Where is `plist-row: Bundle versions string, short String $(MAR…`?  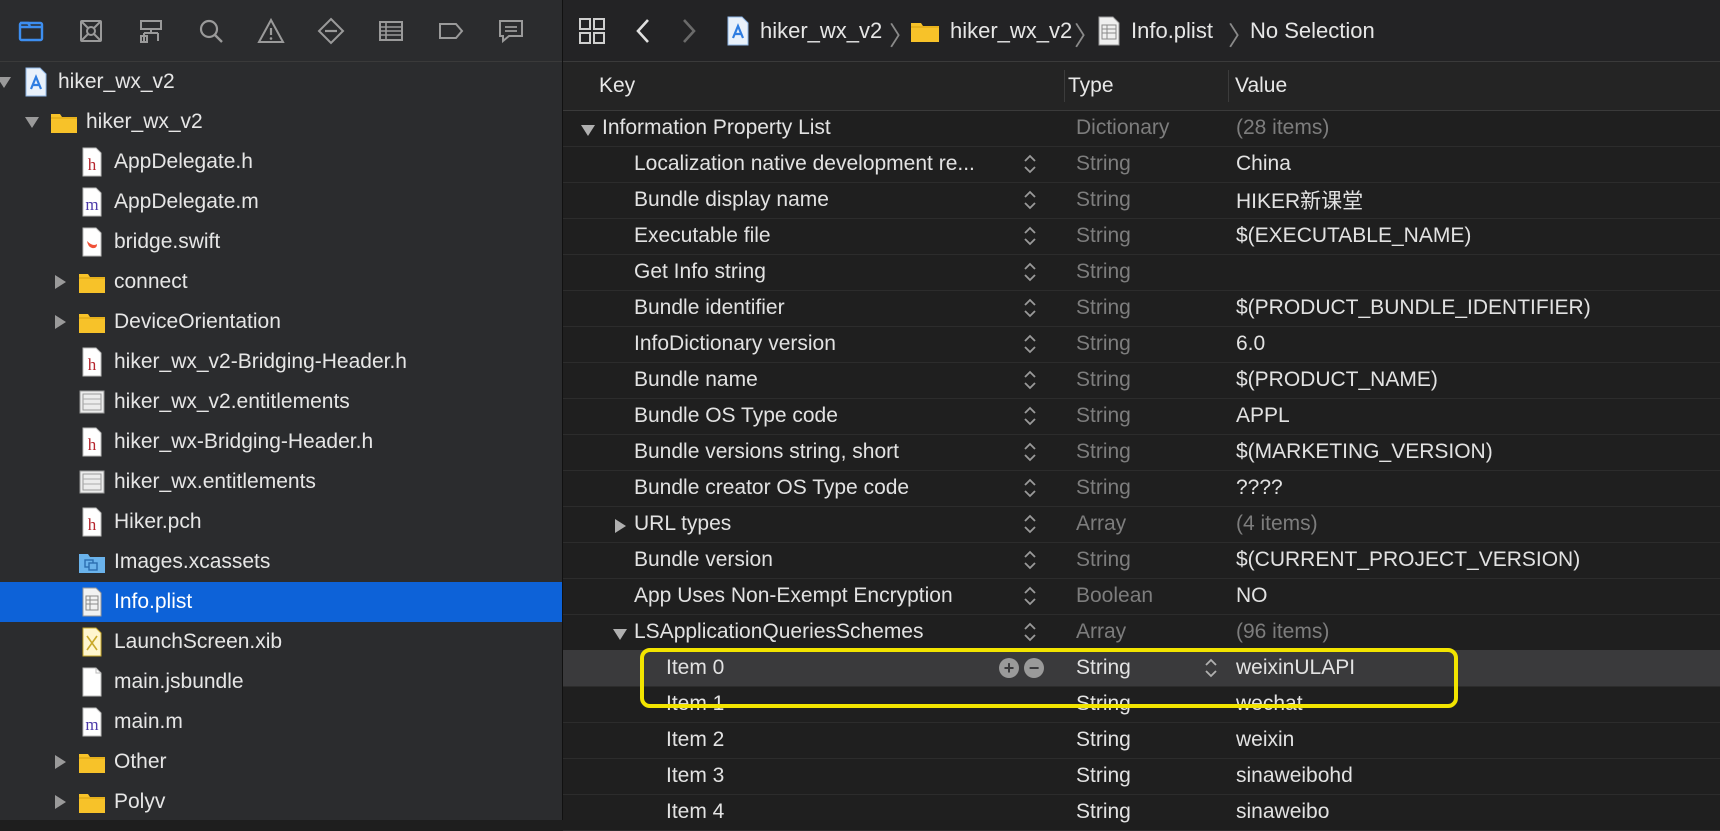 plist-row: Bundle versions string, short String $(MAR… is located at coordinates (1141, 452).